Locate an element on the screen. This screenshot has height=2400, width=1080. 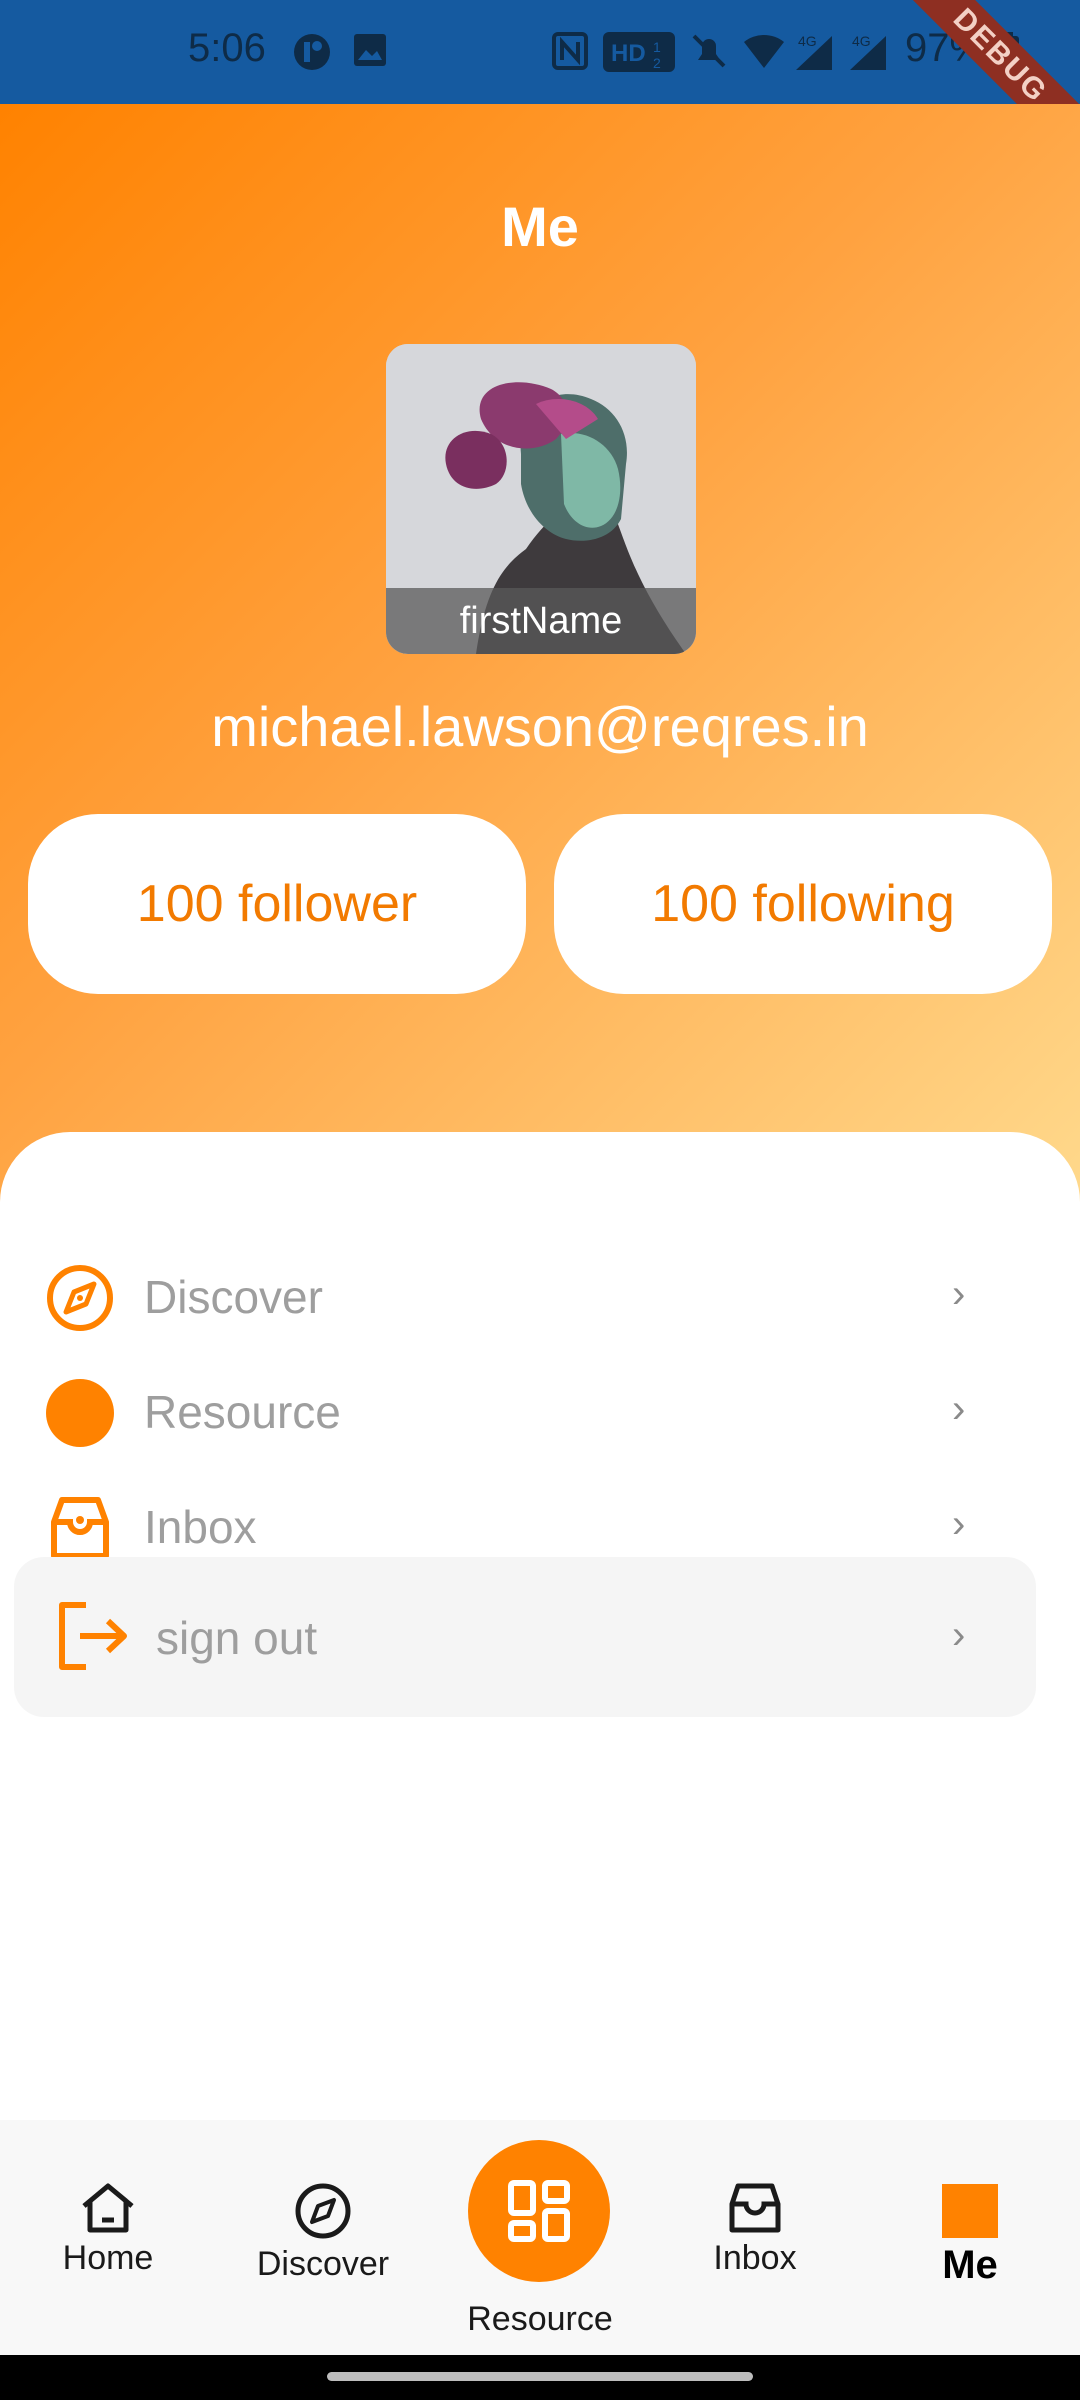
menu-label: Discover is located at coordinates (233, 1297).